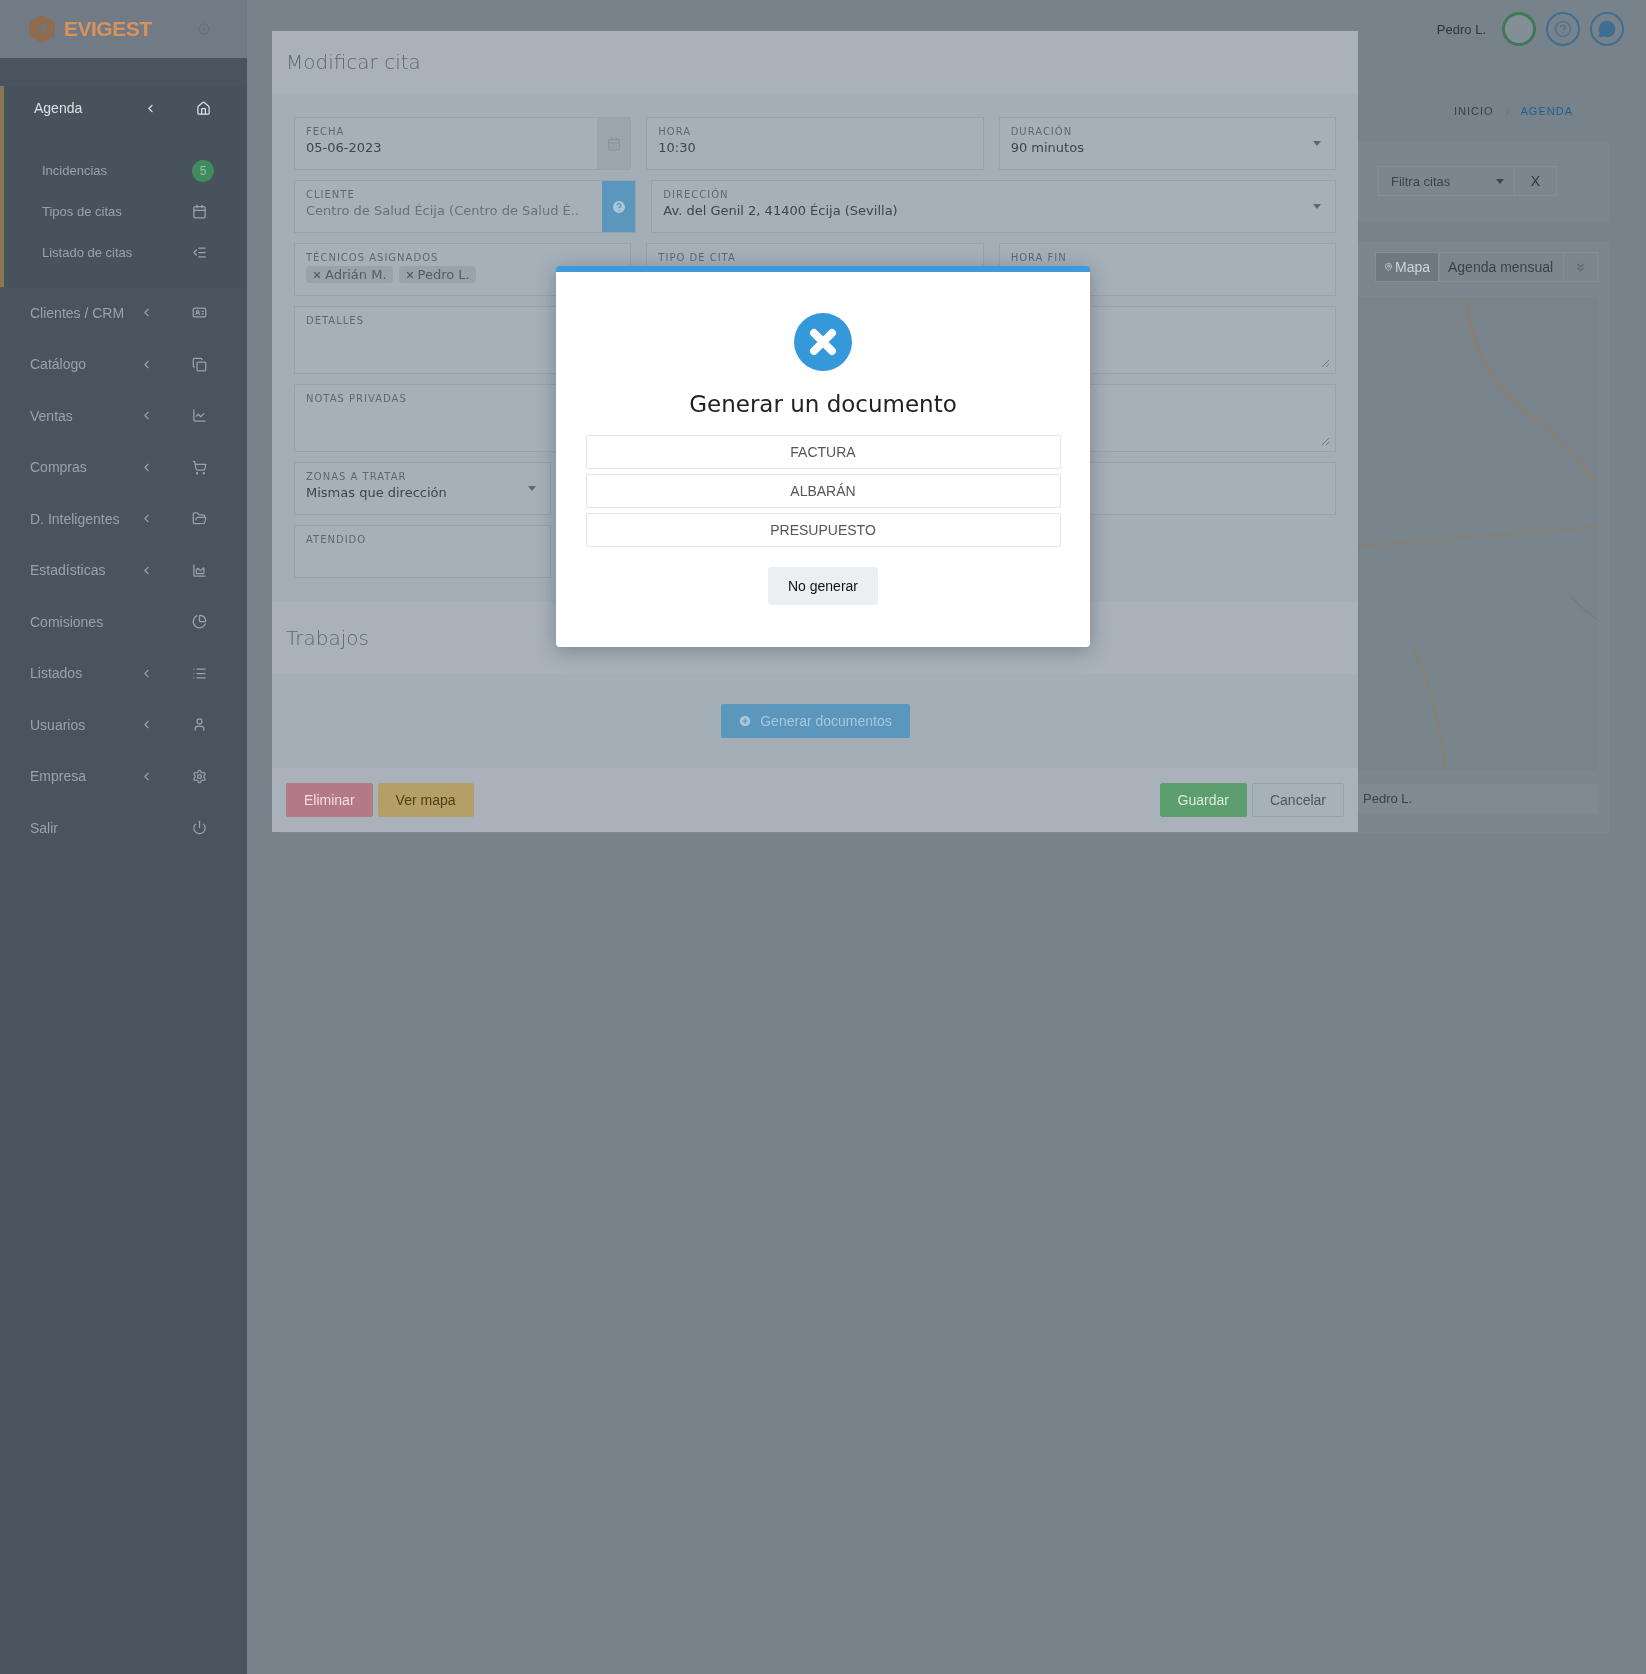  What do you see at coordinates (203, 170) in the screenshot?
I see `count-badge: 5` at bounding box center [203, 170].